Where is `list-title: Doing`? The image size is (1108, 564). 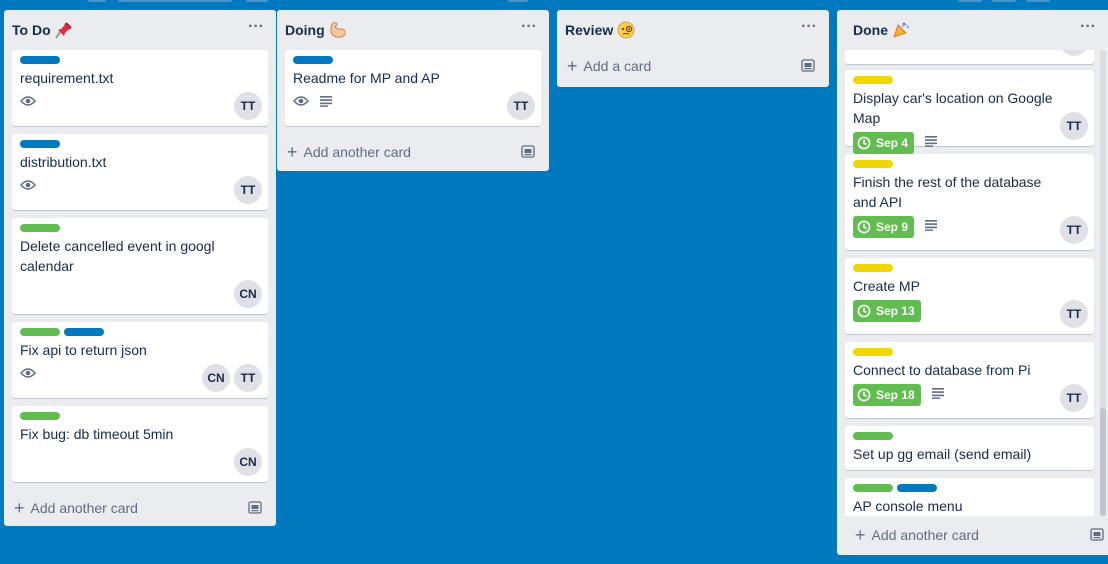 list-title: Doing is located at coordinates (316, 30).